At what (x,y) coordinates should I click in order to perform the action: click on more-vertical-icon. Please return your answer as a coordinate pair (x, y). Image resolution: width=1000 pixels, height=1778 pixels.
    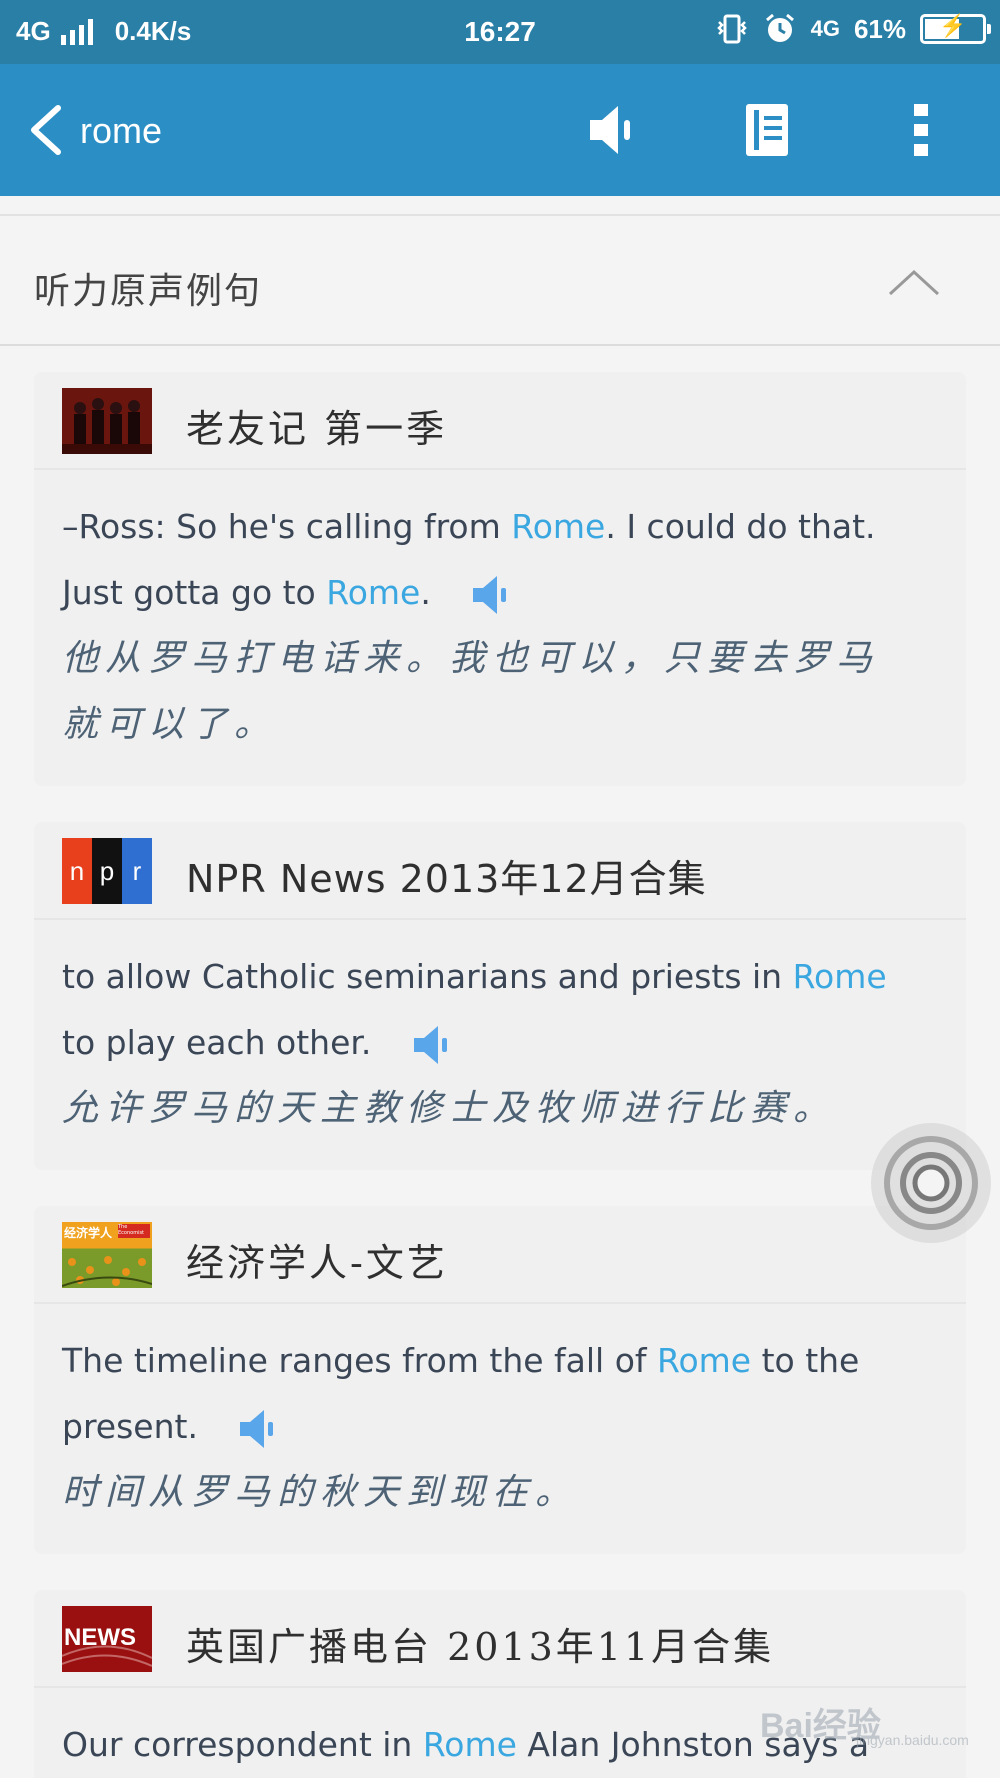
    Looking at the image, I should click on (922, 130).